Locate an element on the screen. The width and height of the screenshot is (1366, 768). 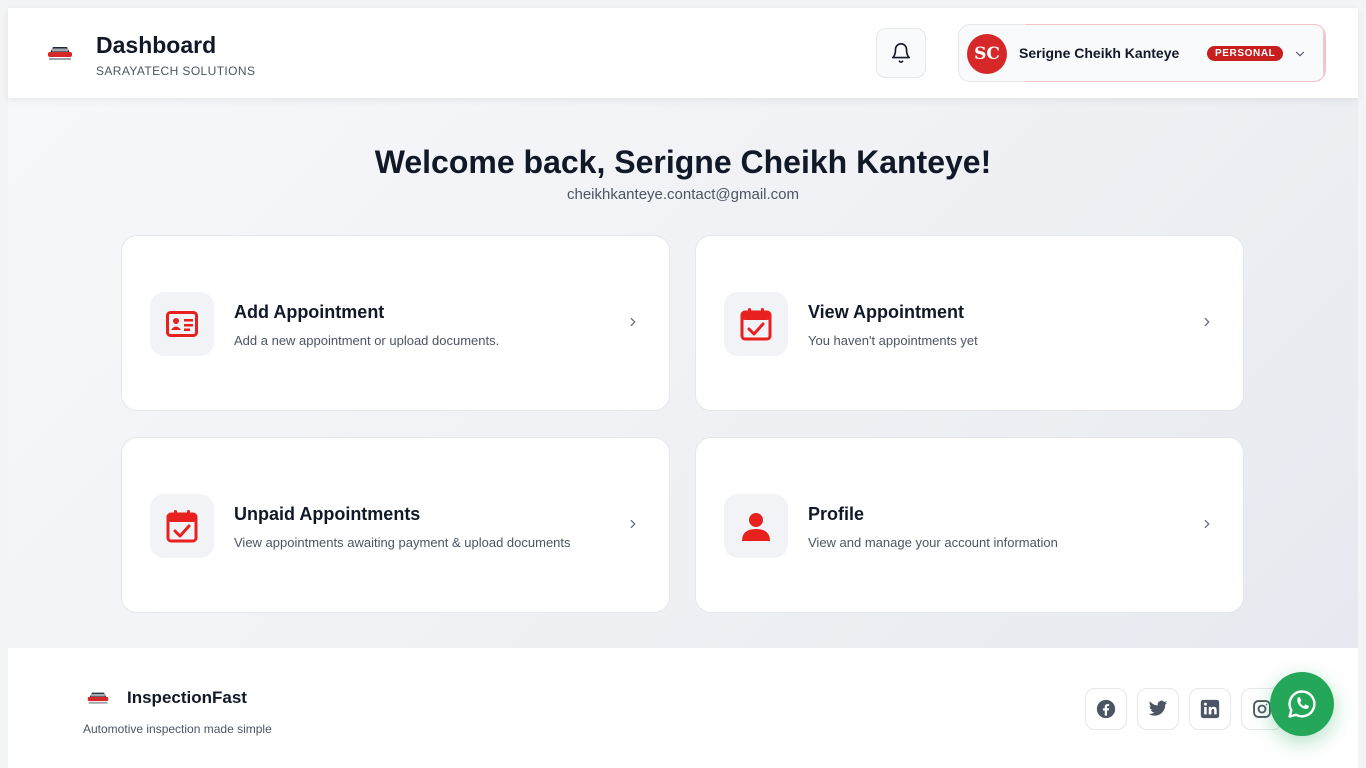
account-type-badge: PERSONAL is located at coordinates (1245, 53).